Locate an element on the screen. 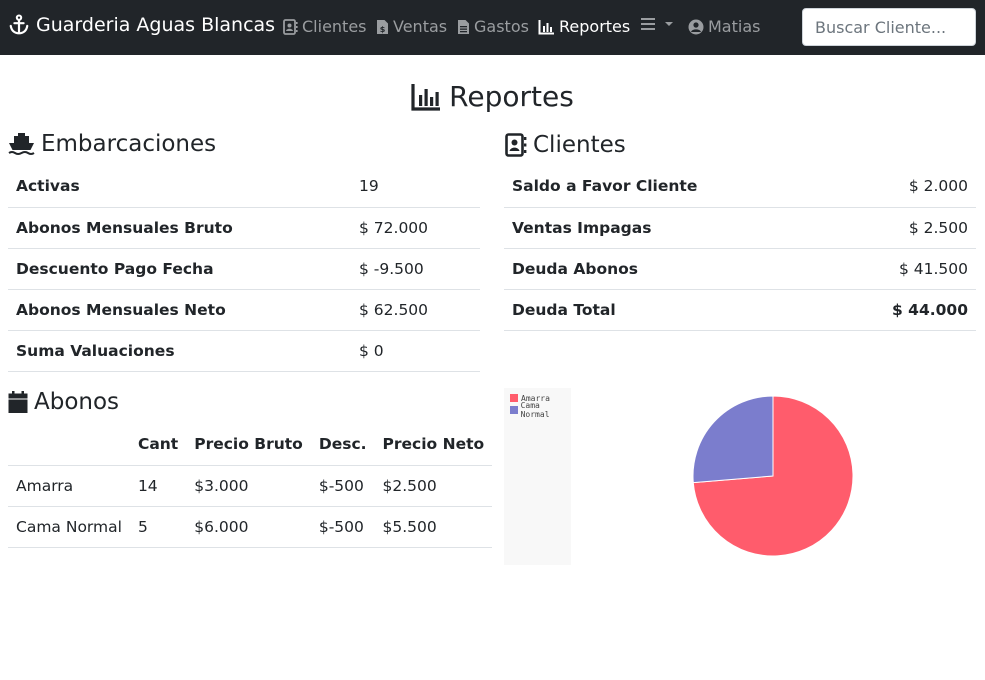 This screenshot has height=680, width=985. row-label: Abonos Mensuales Bruto is located at coordinates (179, 228).